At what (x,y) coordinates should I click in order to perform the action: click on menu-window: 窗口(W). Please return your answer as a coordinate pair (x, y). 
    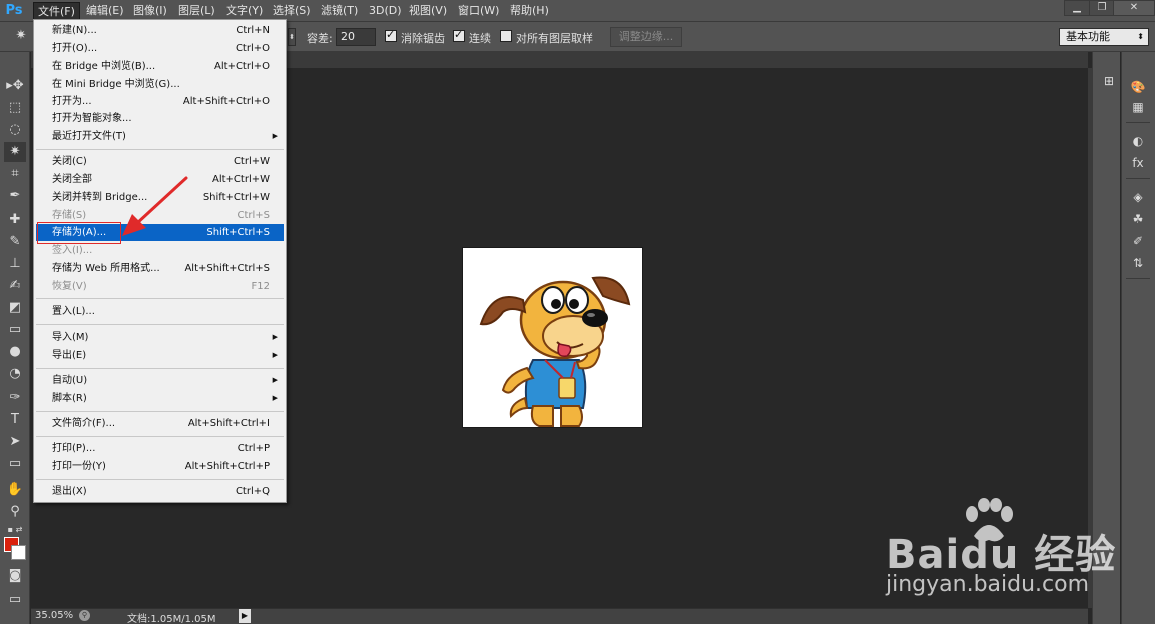
    Looking at the image, I should click on (478, 11).